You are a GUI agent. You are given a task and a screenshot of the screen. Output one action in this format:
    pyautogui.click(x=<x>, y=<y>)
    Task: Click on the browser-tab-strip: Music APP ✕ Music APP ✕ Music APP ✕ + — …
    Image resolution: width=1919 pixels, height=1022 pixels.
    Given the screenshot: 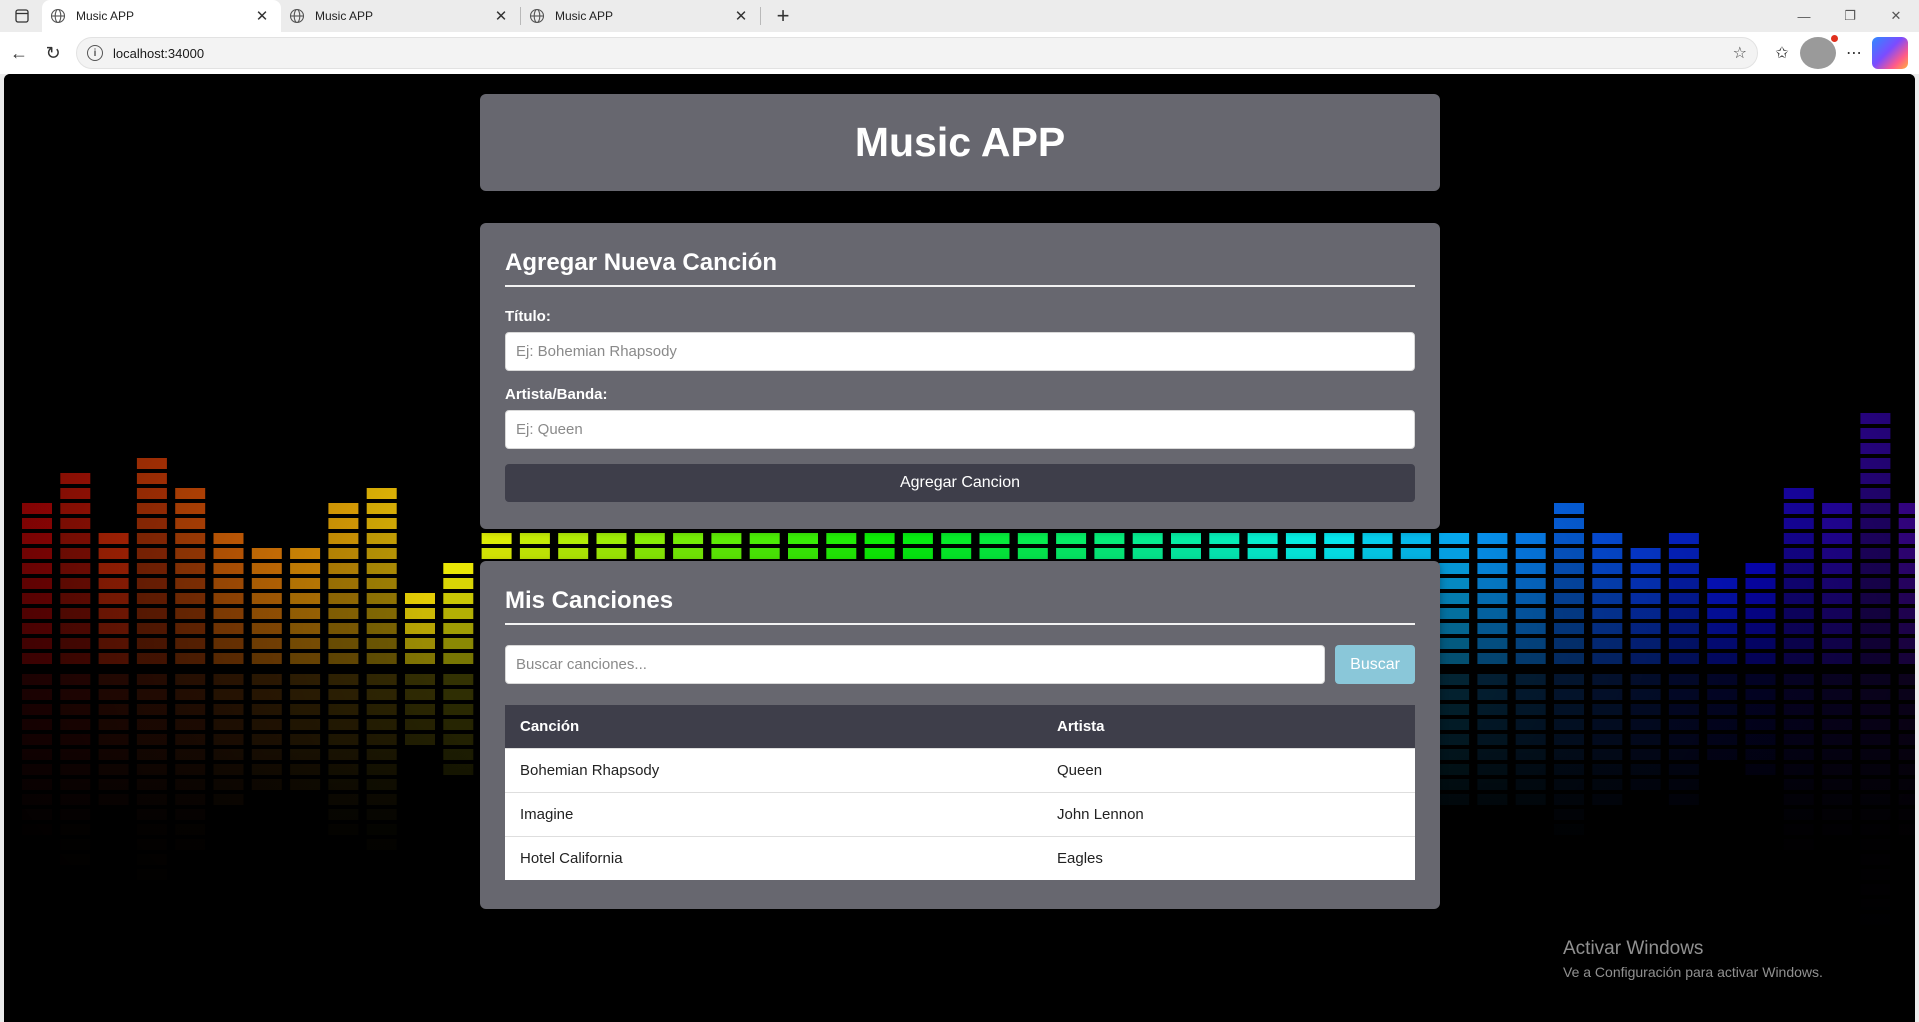 What is the action you would take?
    pyautogui.click(x=959, y=16)
    